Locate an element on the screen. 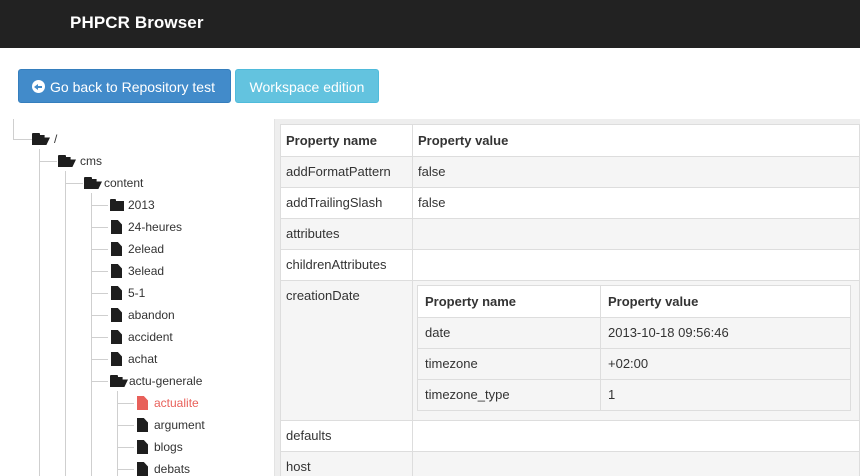 Image resolution: width=860 pixels, height=476 pixels. tree-node-label: debats is located at coordinates (172, 469).